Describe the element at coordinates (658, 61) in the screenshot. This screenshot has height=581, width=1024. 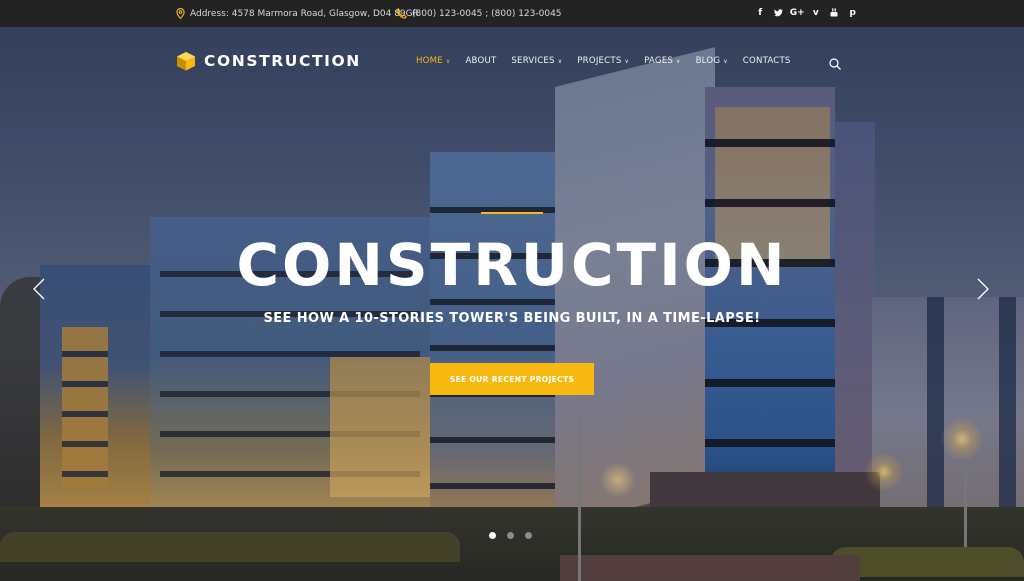
I see `nav-pages-label: PAGES` at that location.